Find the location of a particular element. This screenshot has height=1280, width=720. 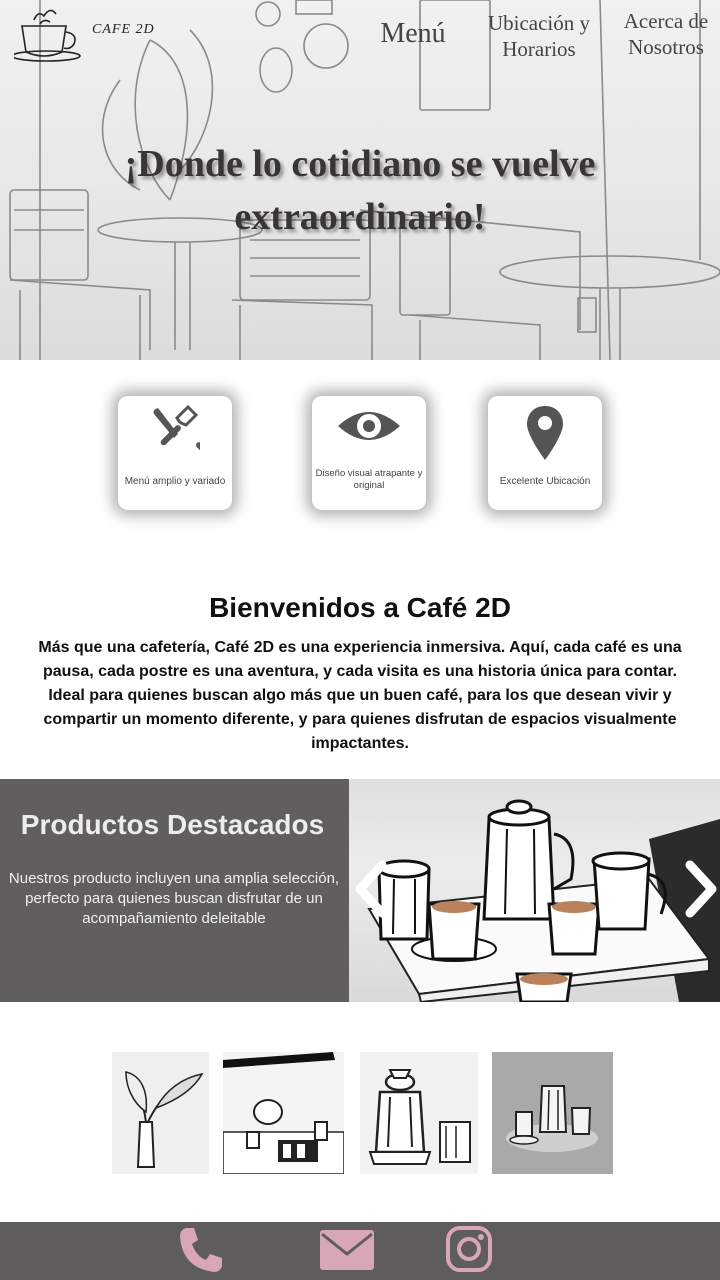

logo-text: CAFE 2D is located at coordinates (123, 29).